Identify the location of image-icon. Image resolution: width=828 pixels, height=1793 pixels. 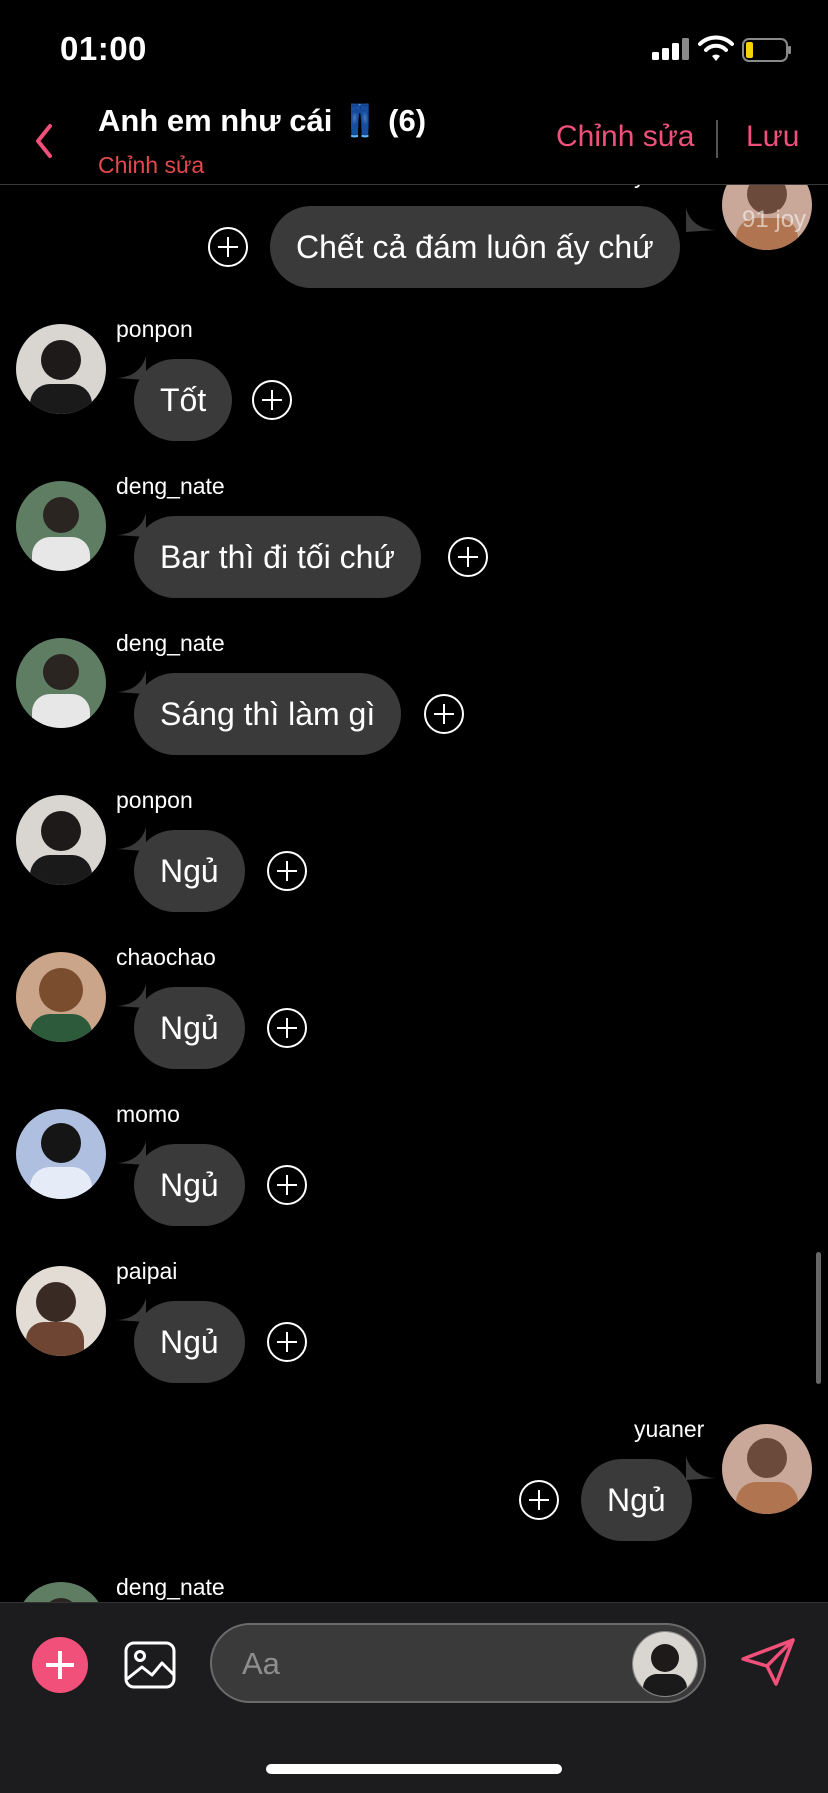
(150, 1665).